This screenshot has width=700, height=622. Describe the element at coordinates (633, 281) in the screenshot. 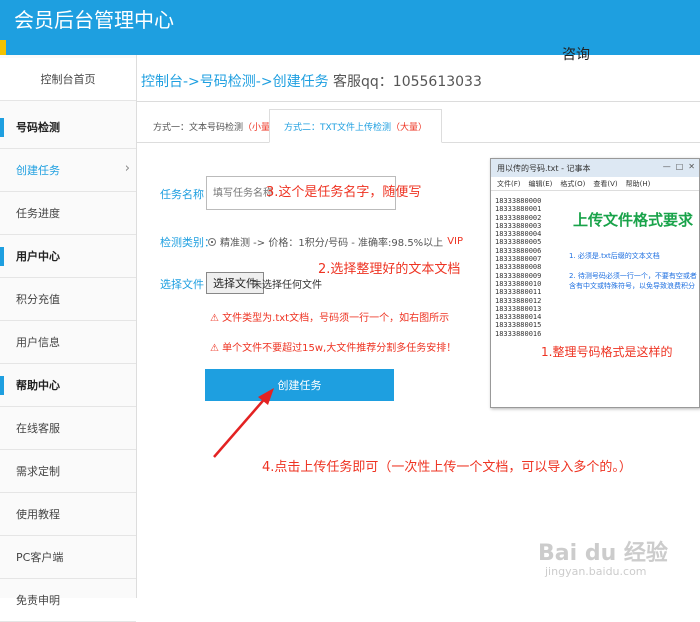

I see `format-note-2: 2. 待测号码必须一行一个，不要有空或者含有中文或特殊符号，以免导致浪费积分` at that location.